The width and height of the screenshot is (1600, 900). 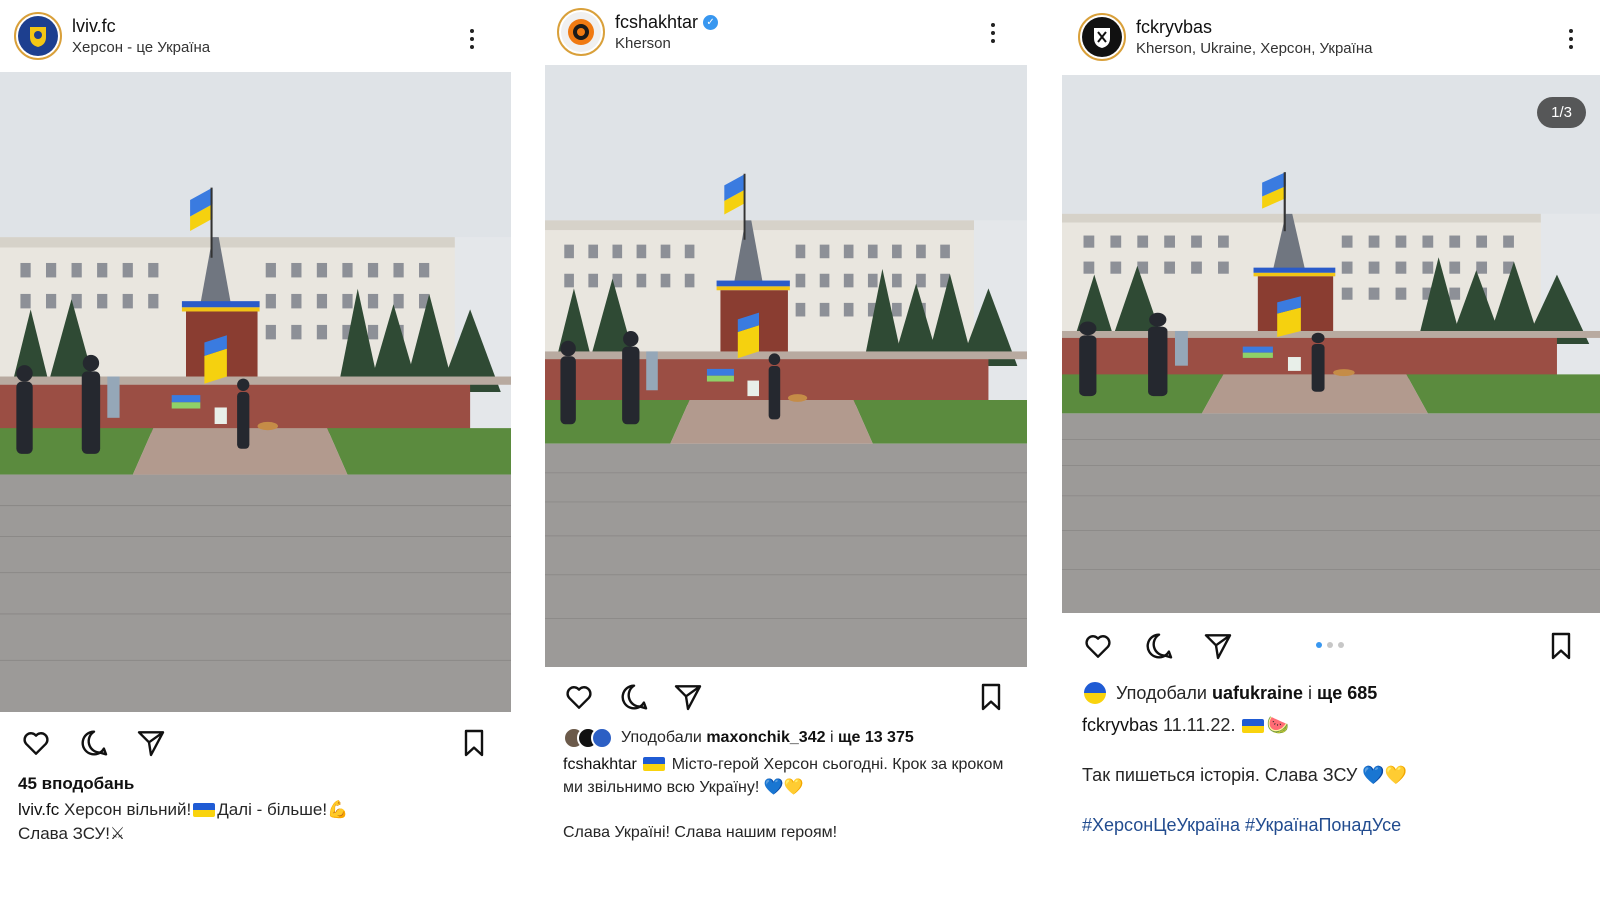 I want to click on username: lviv.fc, so click(x=141, y=26).